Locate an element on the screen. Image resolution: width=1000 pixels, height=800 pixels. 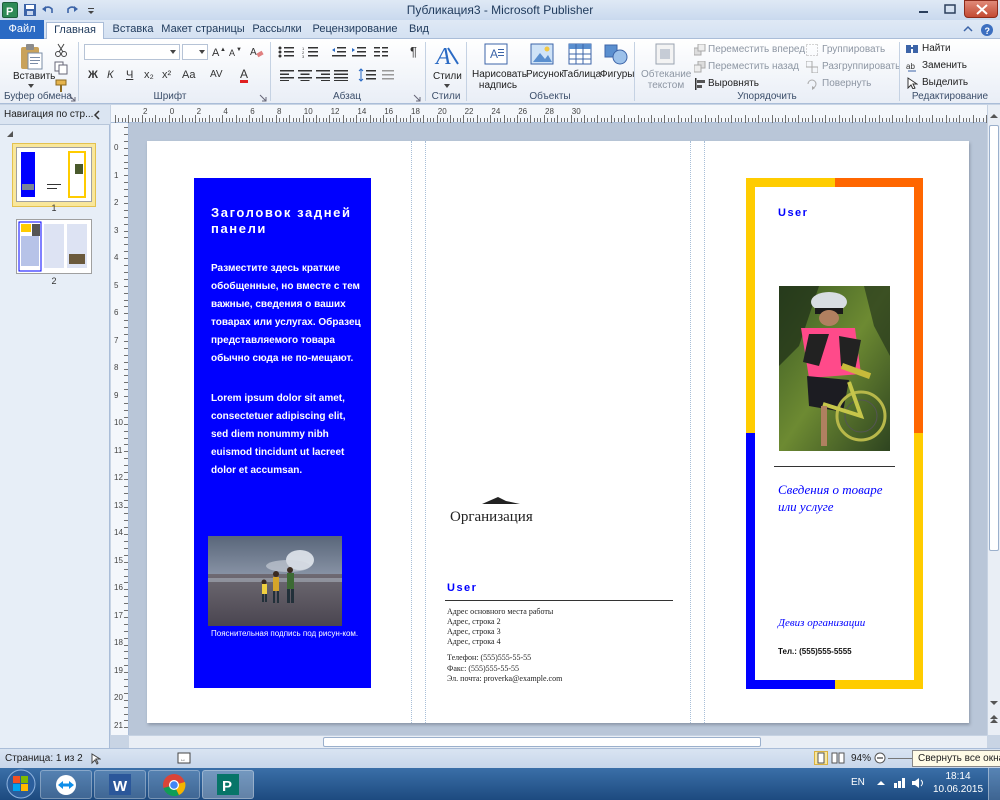
find-button: Найти is located at coordinates (936, 48).